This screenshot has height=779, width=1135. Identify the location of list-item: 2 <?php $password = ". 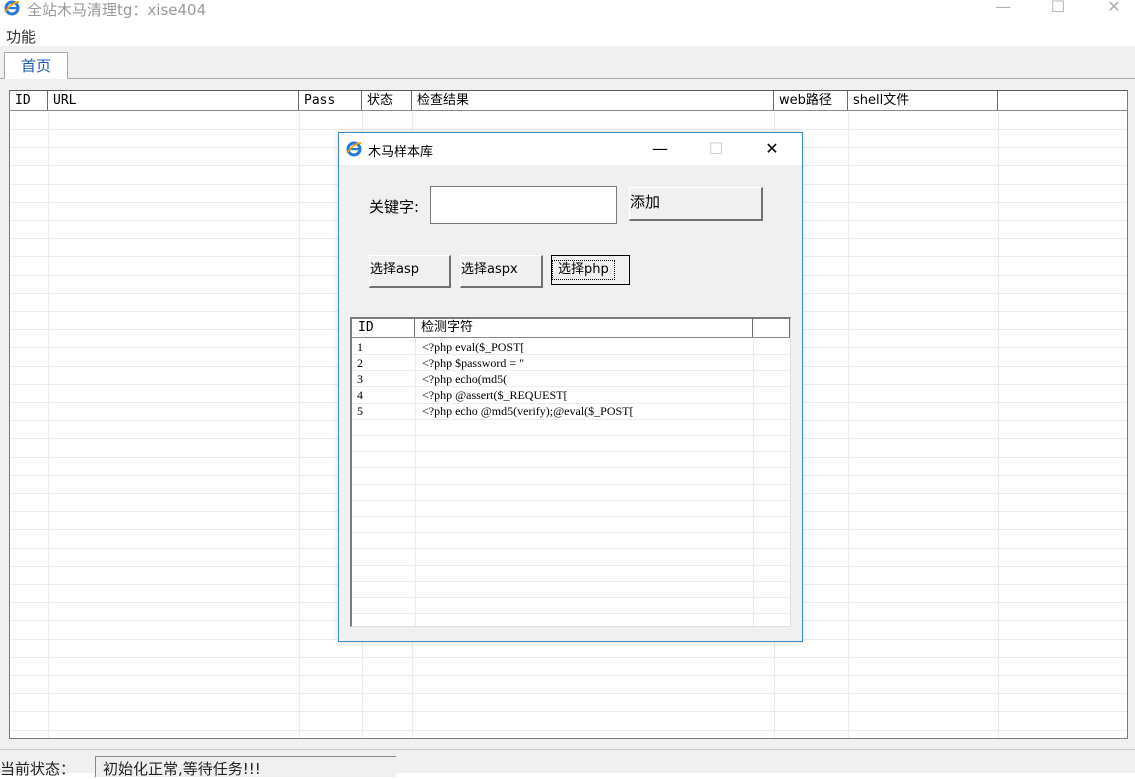
(571, 363).